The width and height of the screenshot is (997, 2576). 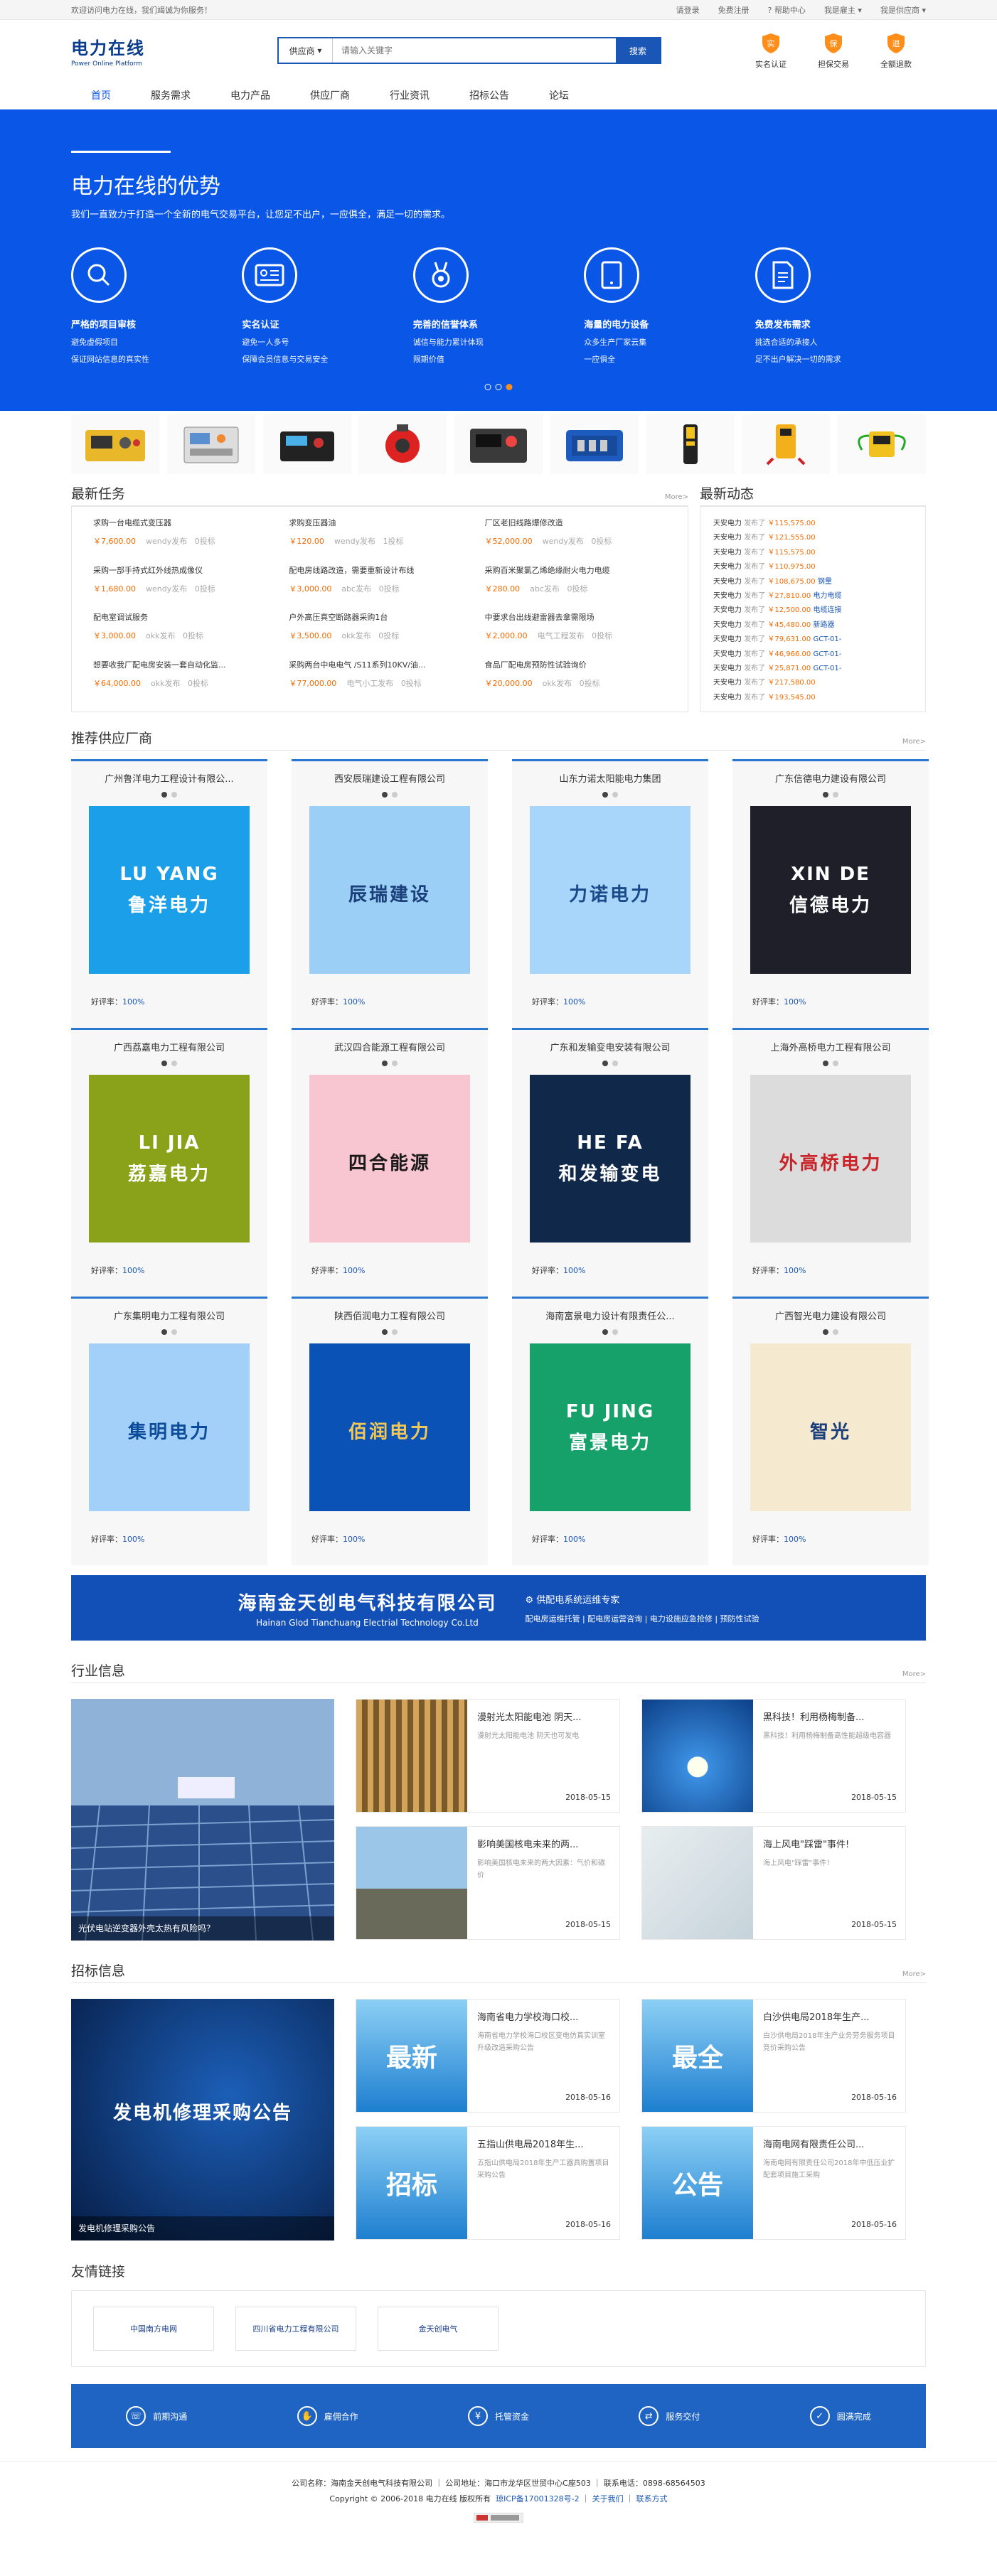 I want to click on feed-row: 天安电力 发布了 ￥45,480.00 新路器, so click(x=813, y=625).